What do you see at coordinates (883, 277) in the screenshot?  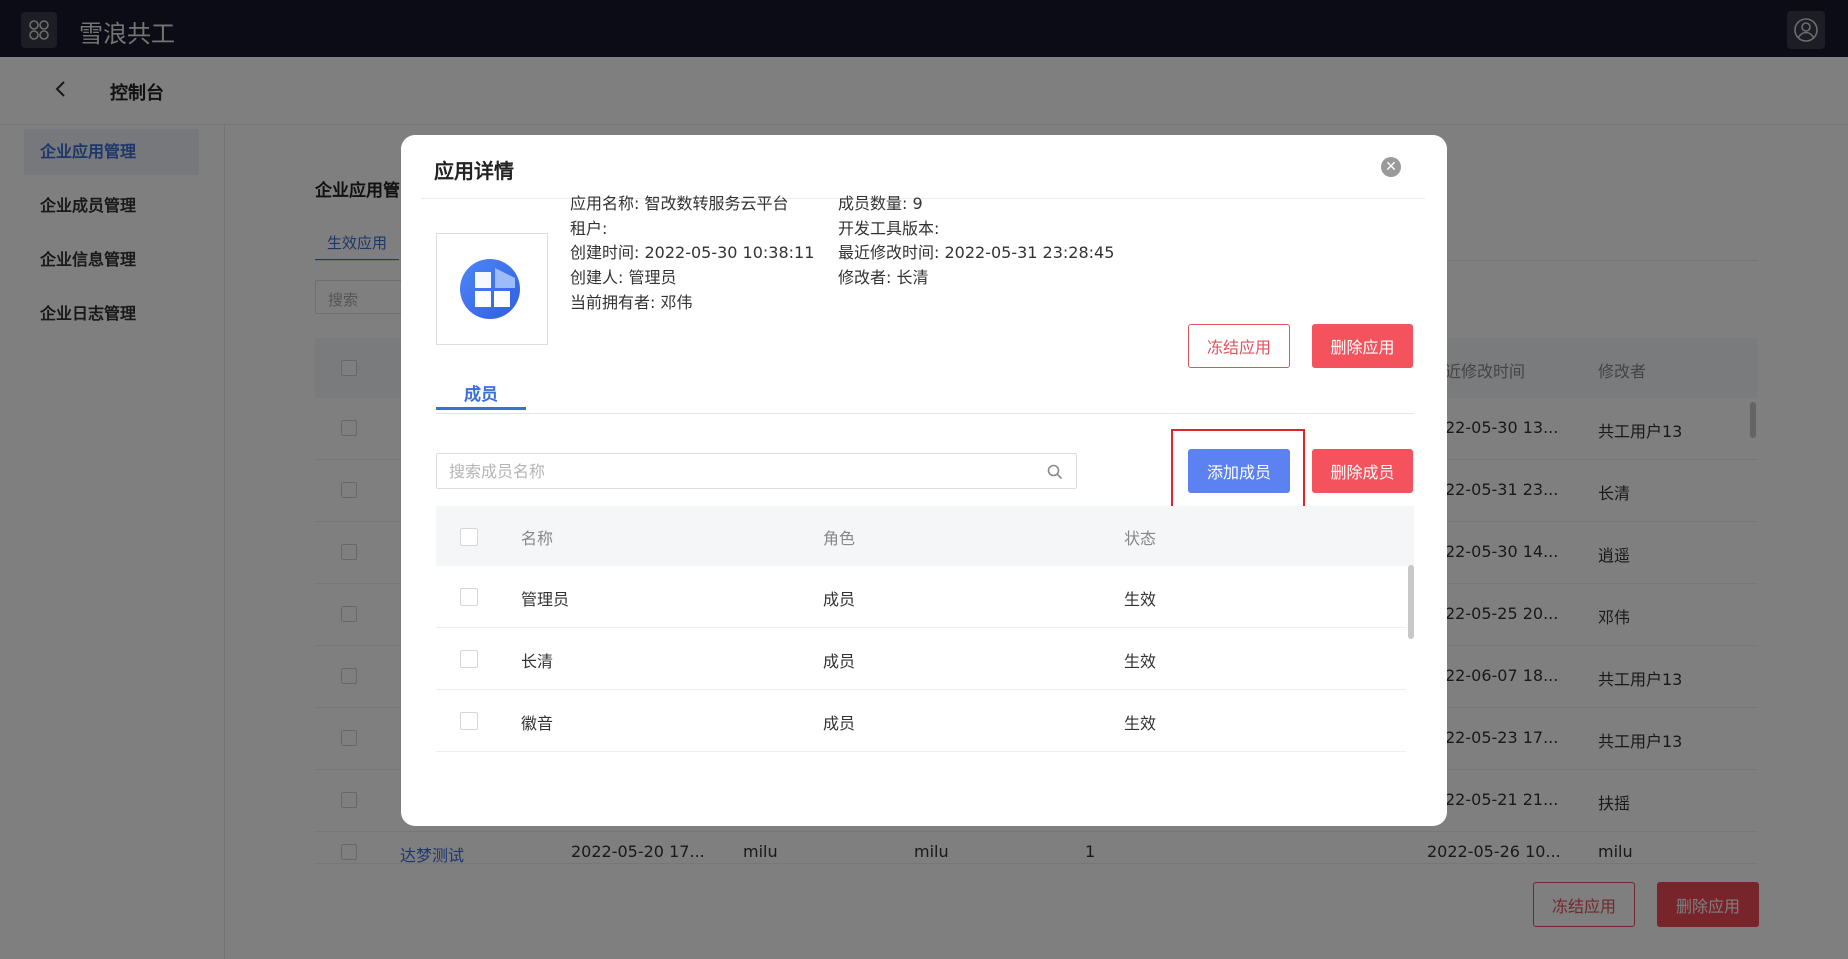 I see `info-modifier: 修改者: 长清` at bounding box center [883, 277].